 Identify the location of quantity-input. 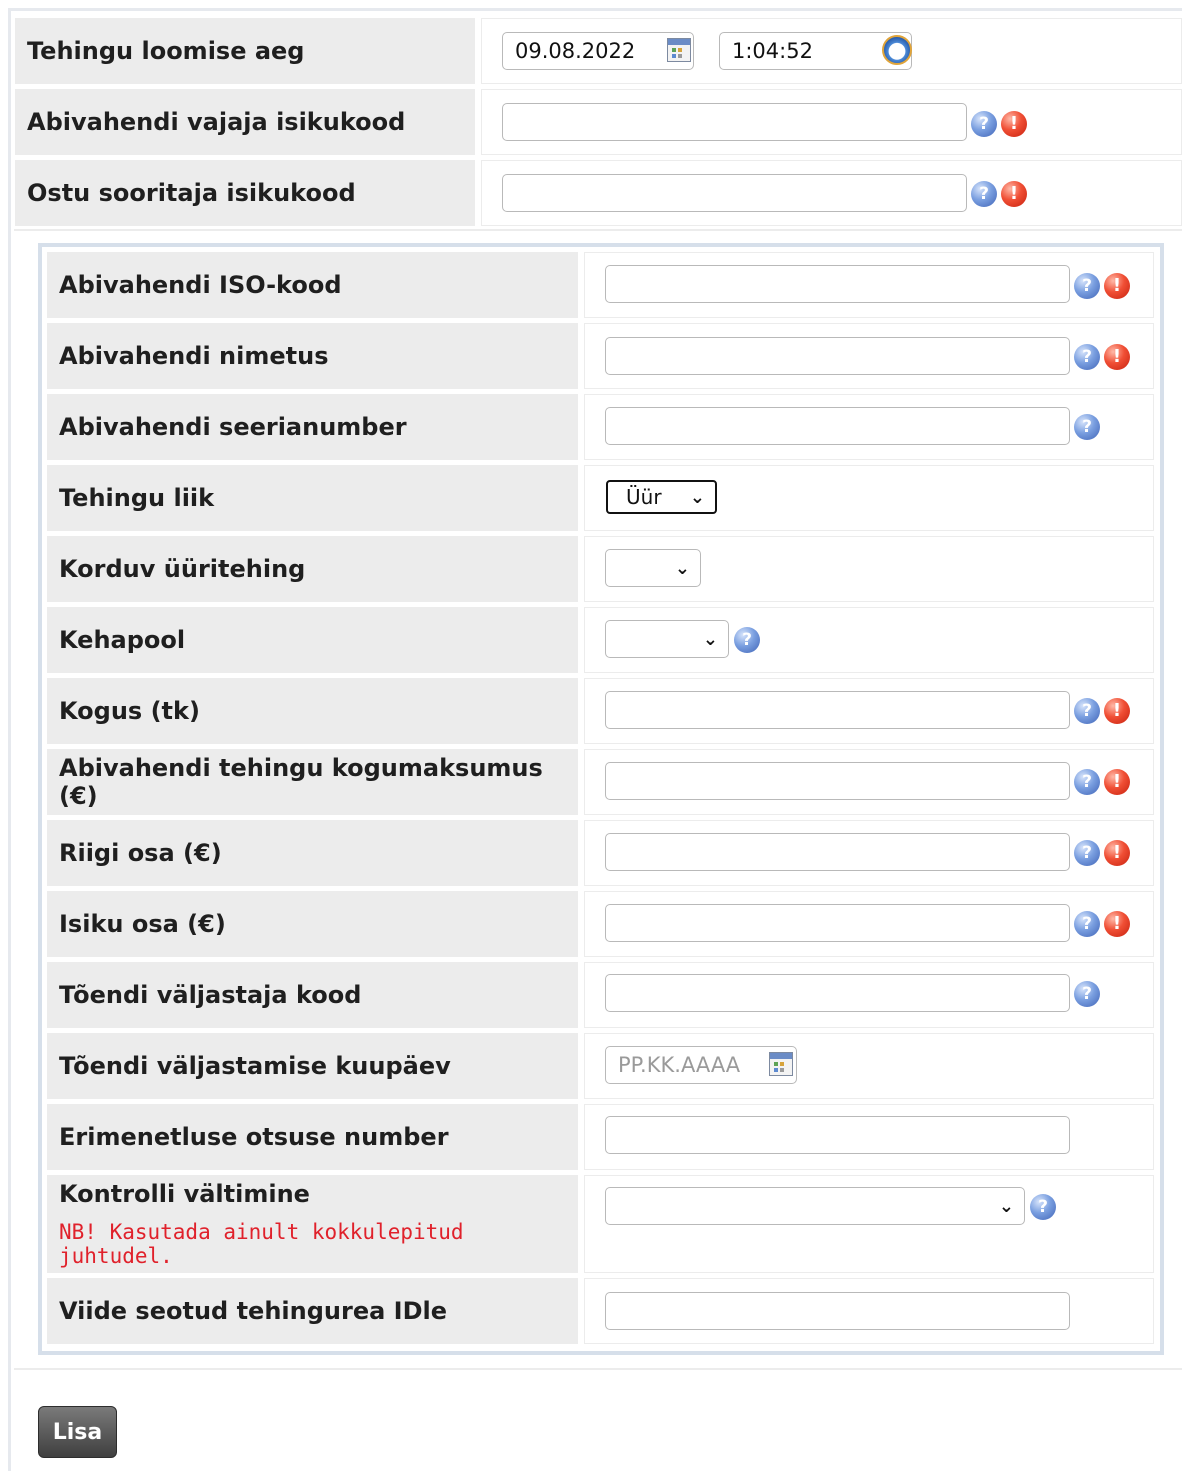
(837, 710).